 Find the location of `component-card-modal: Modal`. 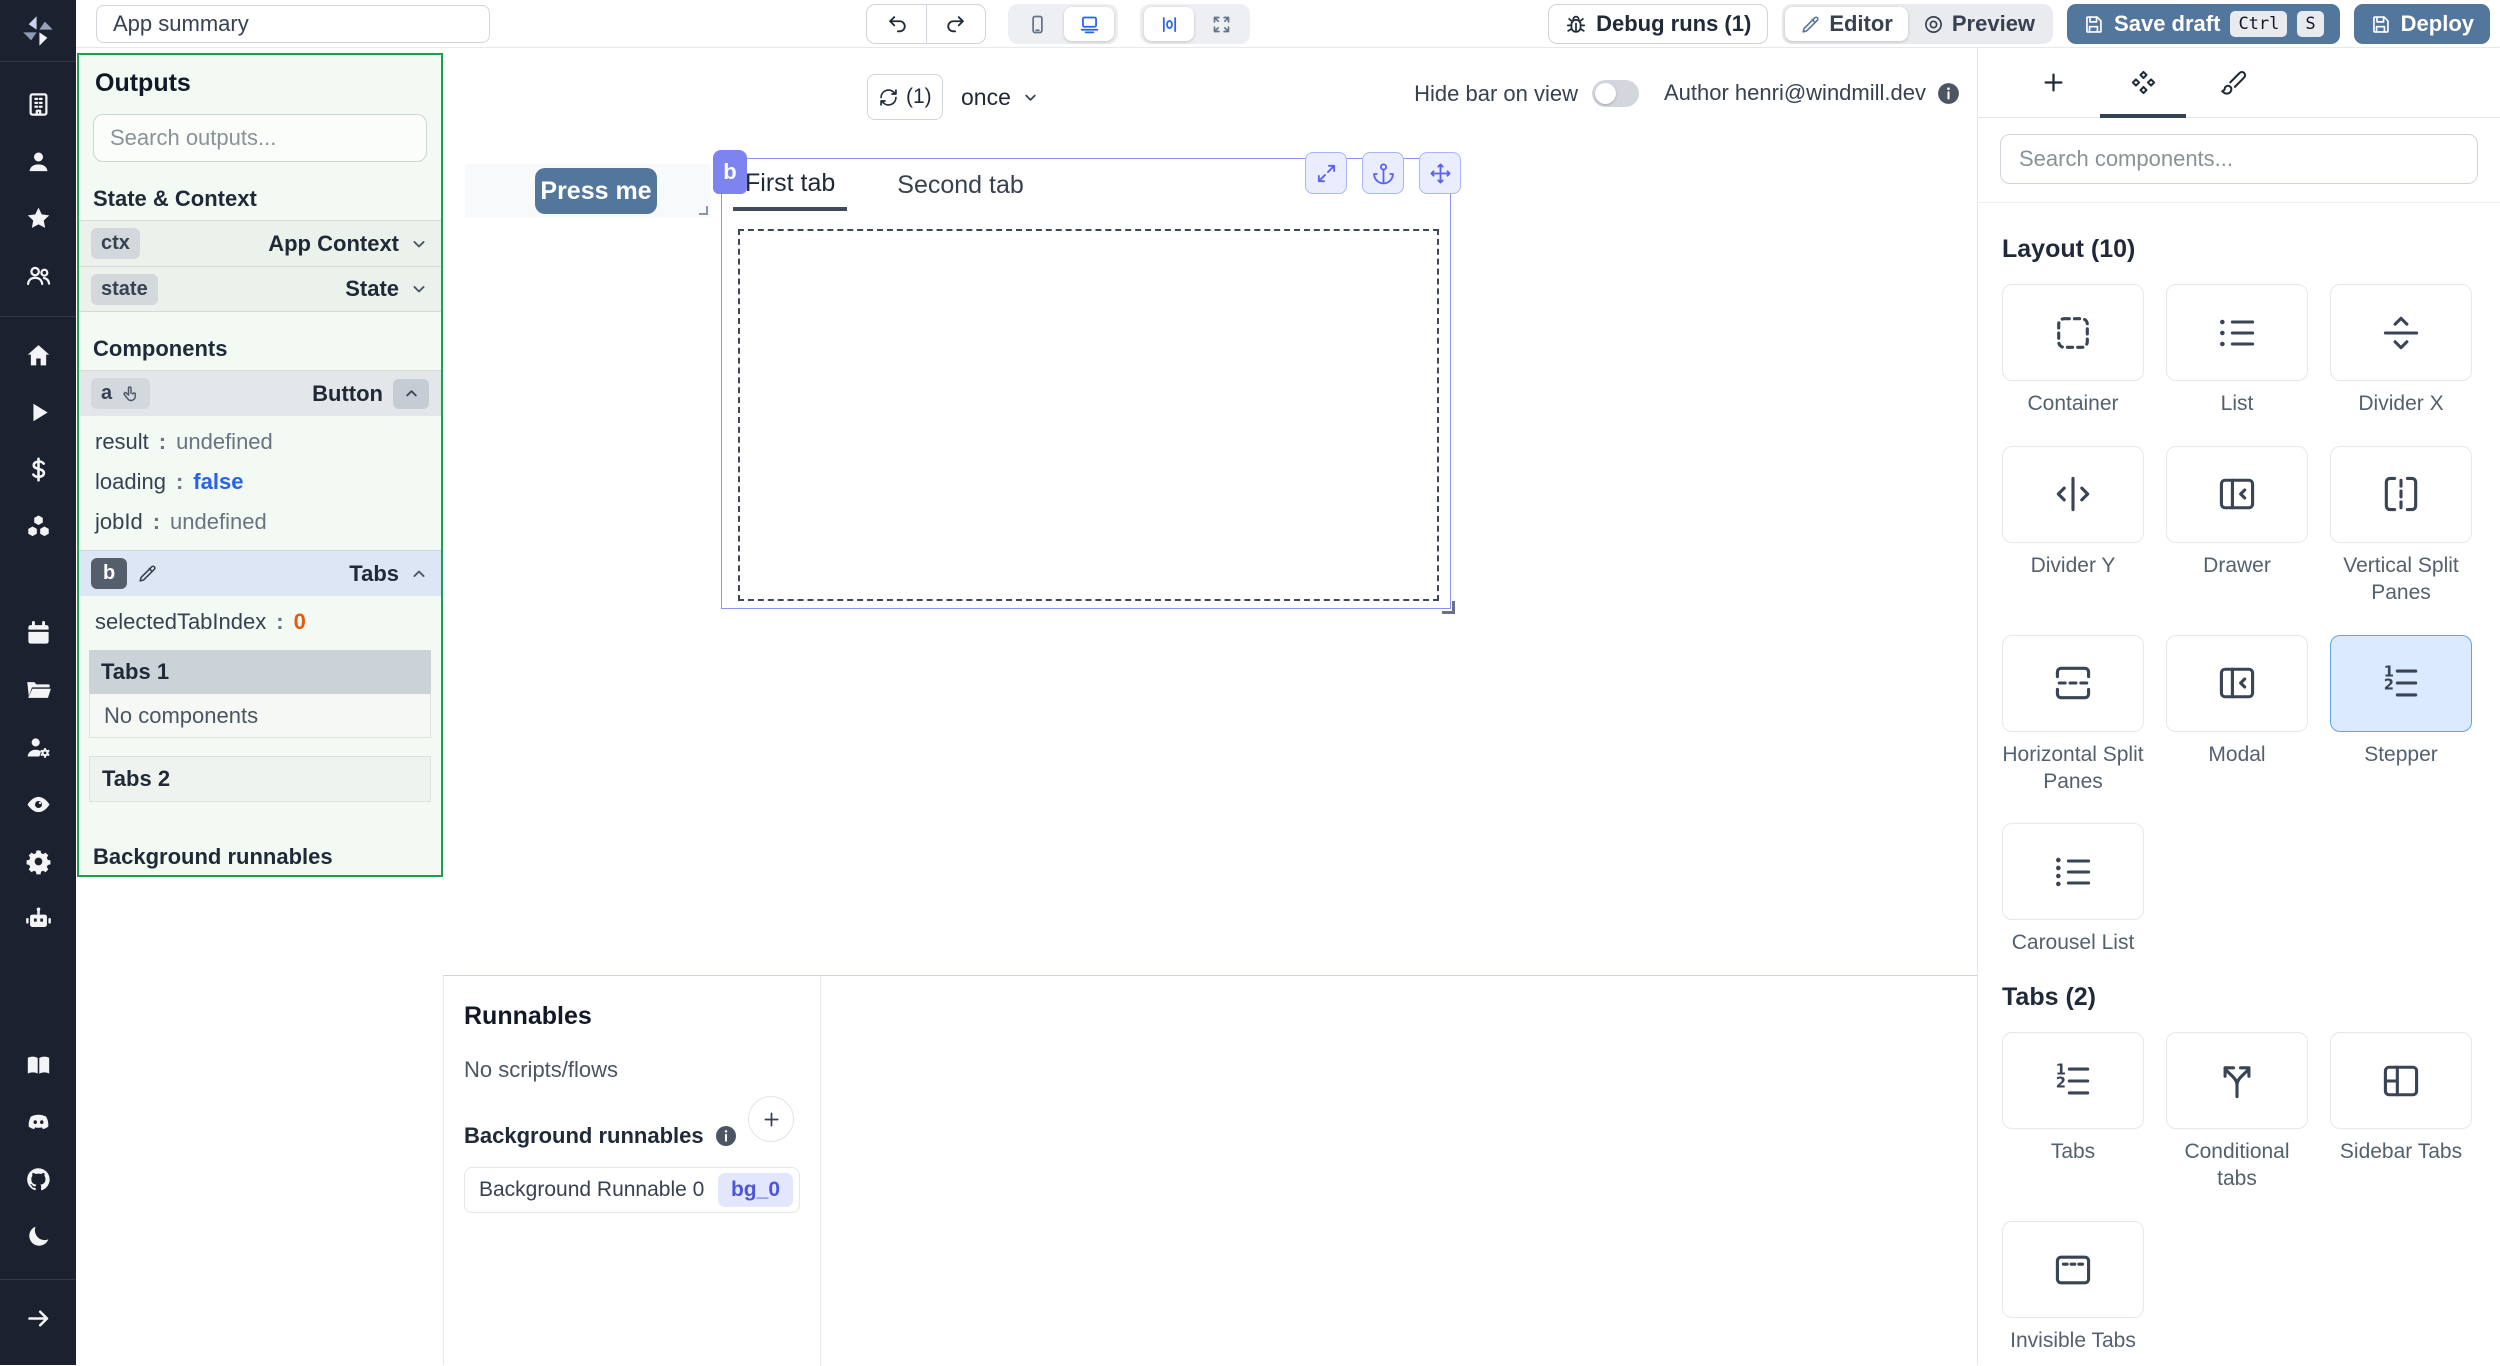

component-card-modal: Modal is located at coordinates (2237, 715).